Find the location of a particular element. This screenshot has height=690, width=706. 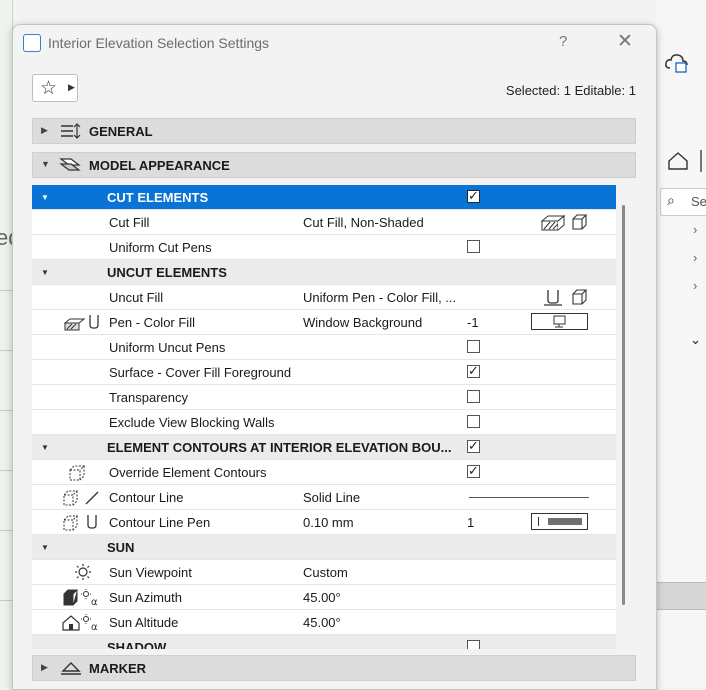

favorites-button: ☆ ▶ is located at coordinates (55, 88).